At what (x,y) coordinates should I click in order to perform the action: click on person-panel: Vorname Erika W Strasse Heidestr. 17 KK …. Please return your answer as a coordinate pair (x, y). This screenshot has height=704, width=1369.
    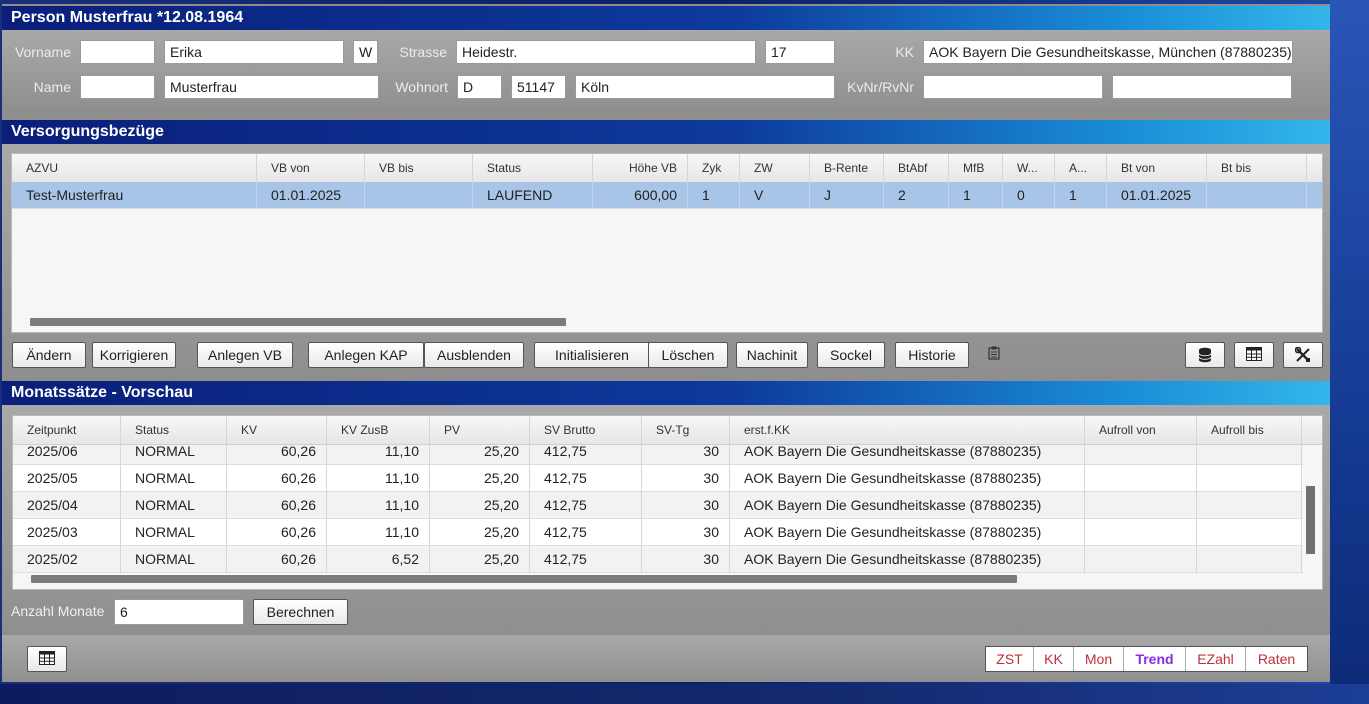
    Looking at the image, I should click on (666, 70).